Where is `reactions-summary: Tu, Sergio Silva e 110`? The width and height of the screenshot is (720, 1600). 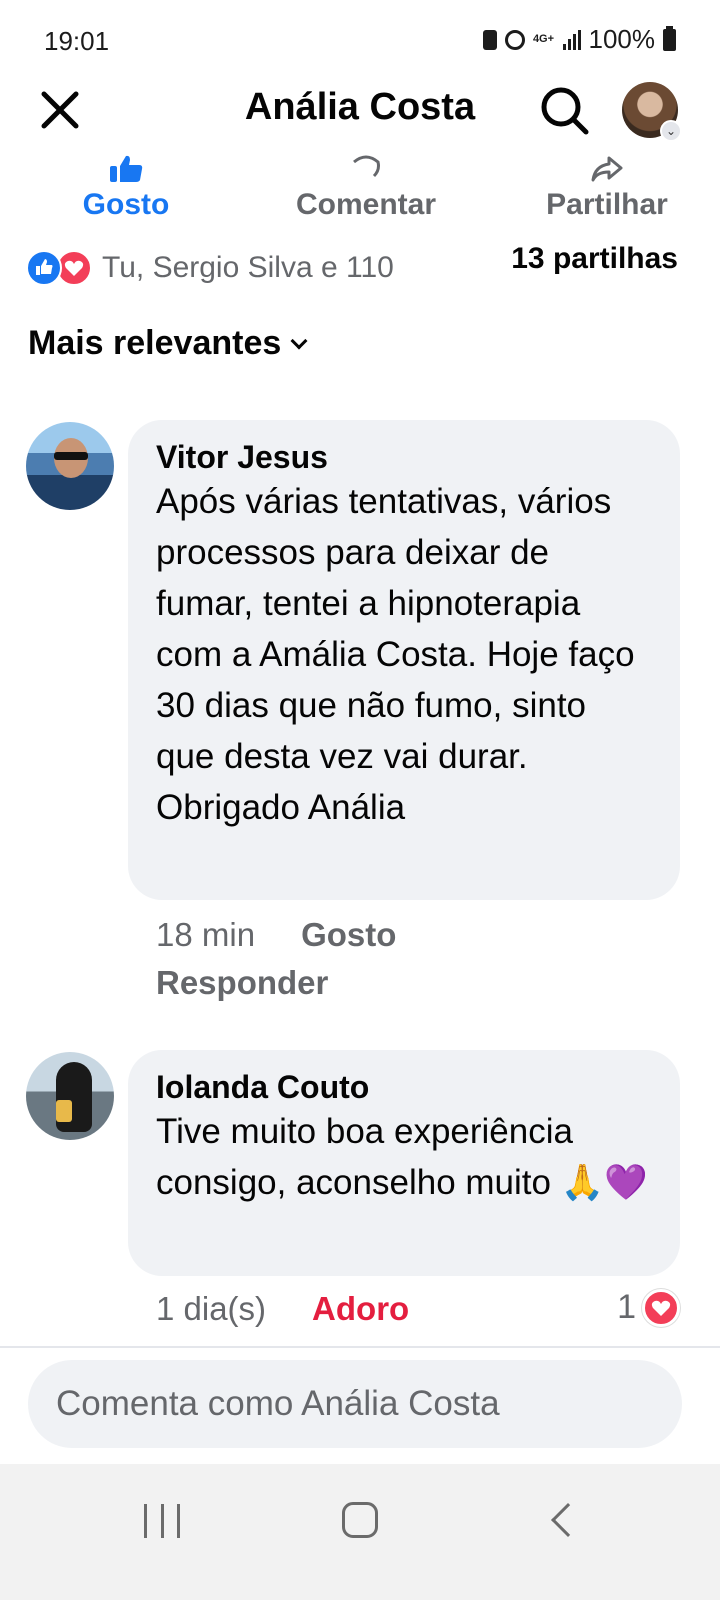
reactions-summary: Tu, Sergio Silva e 110 is located at coordinates (210, 268).